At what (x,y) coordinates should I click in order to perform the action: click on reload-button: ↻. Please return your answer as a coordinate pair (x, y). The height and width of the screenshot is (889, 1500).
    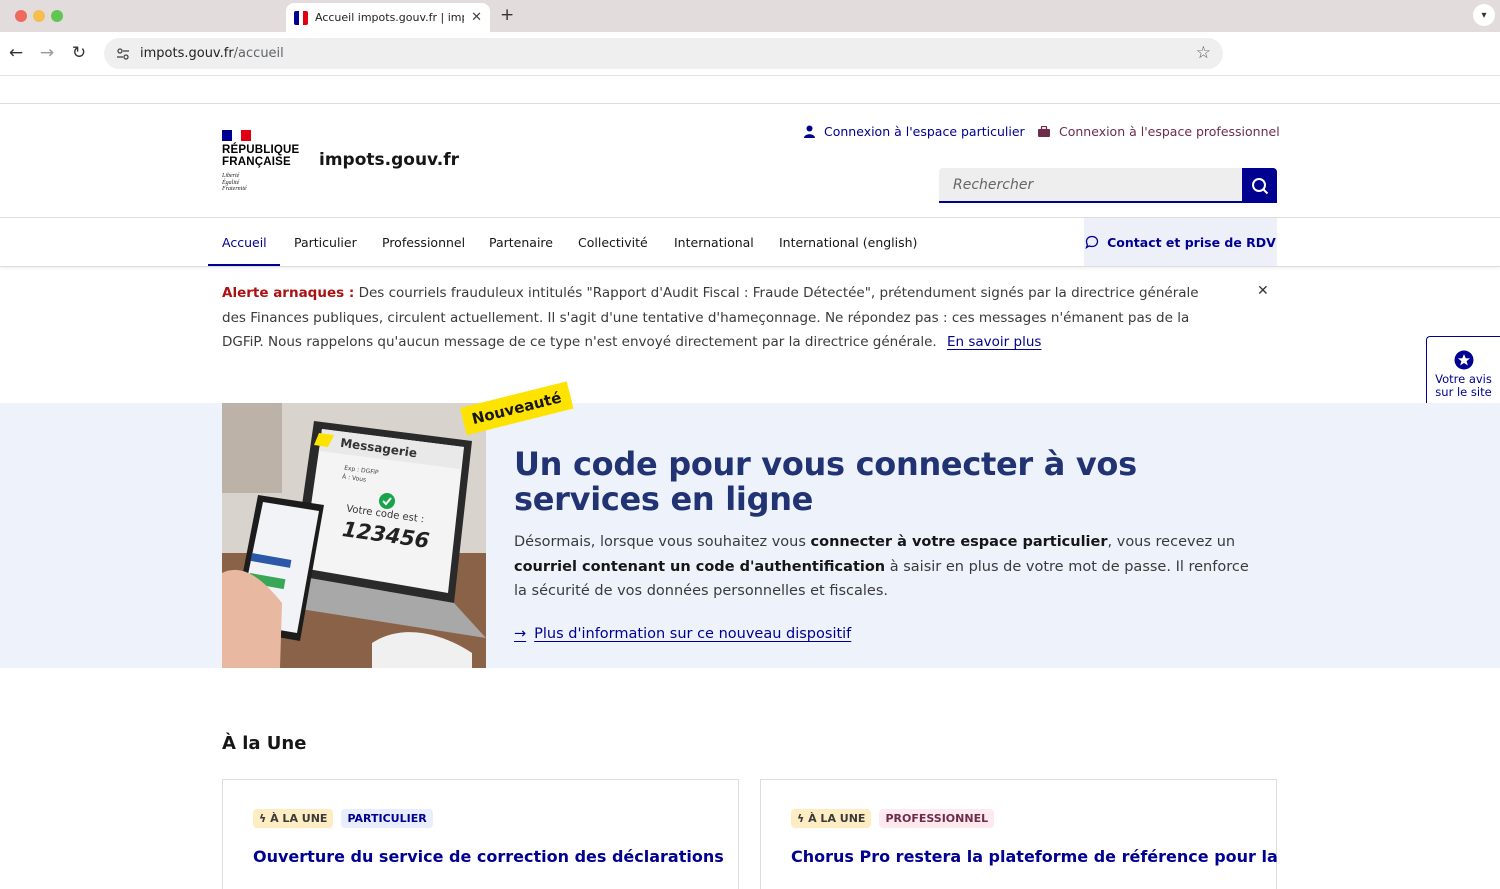
    Looking at the image, I should click on (79, 53).